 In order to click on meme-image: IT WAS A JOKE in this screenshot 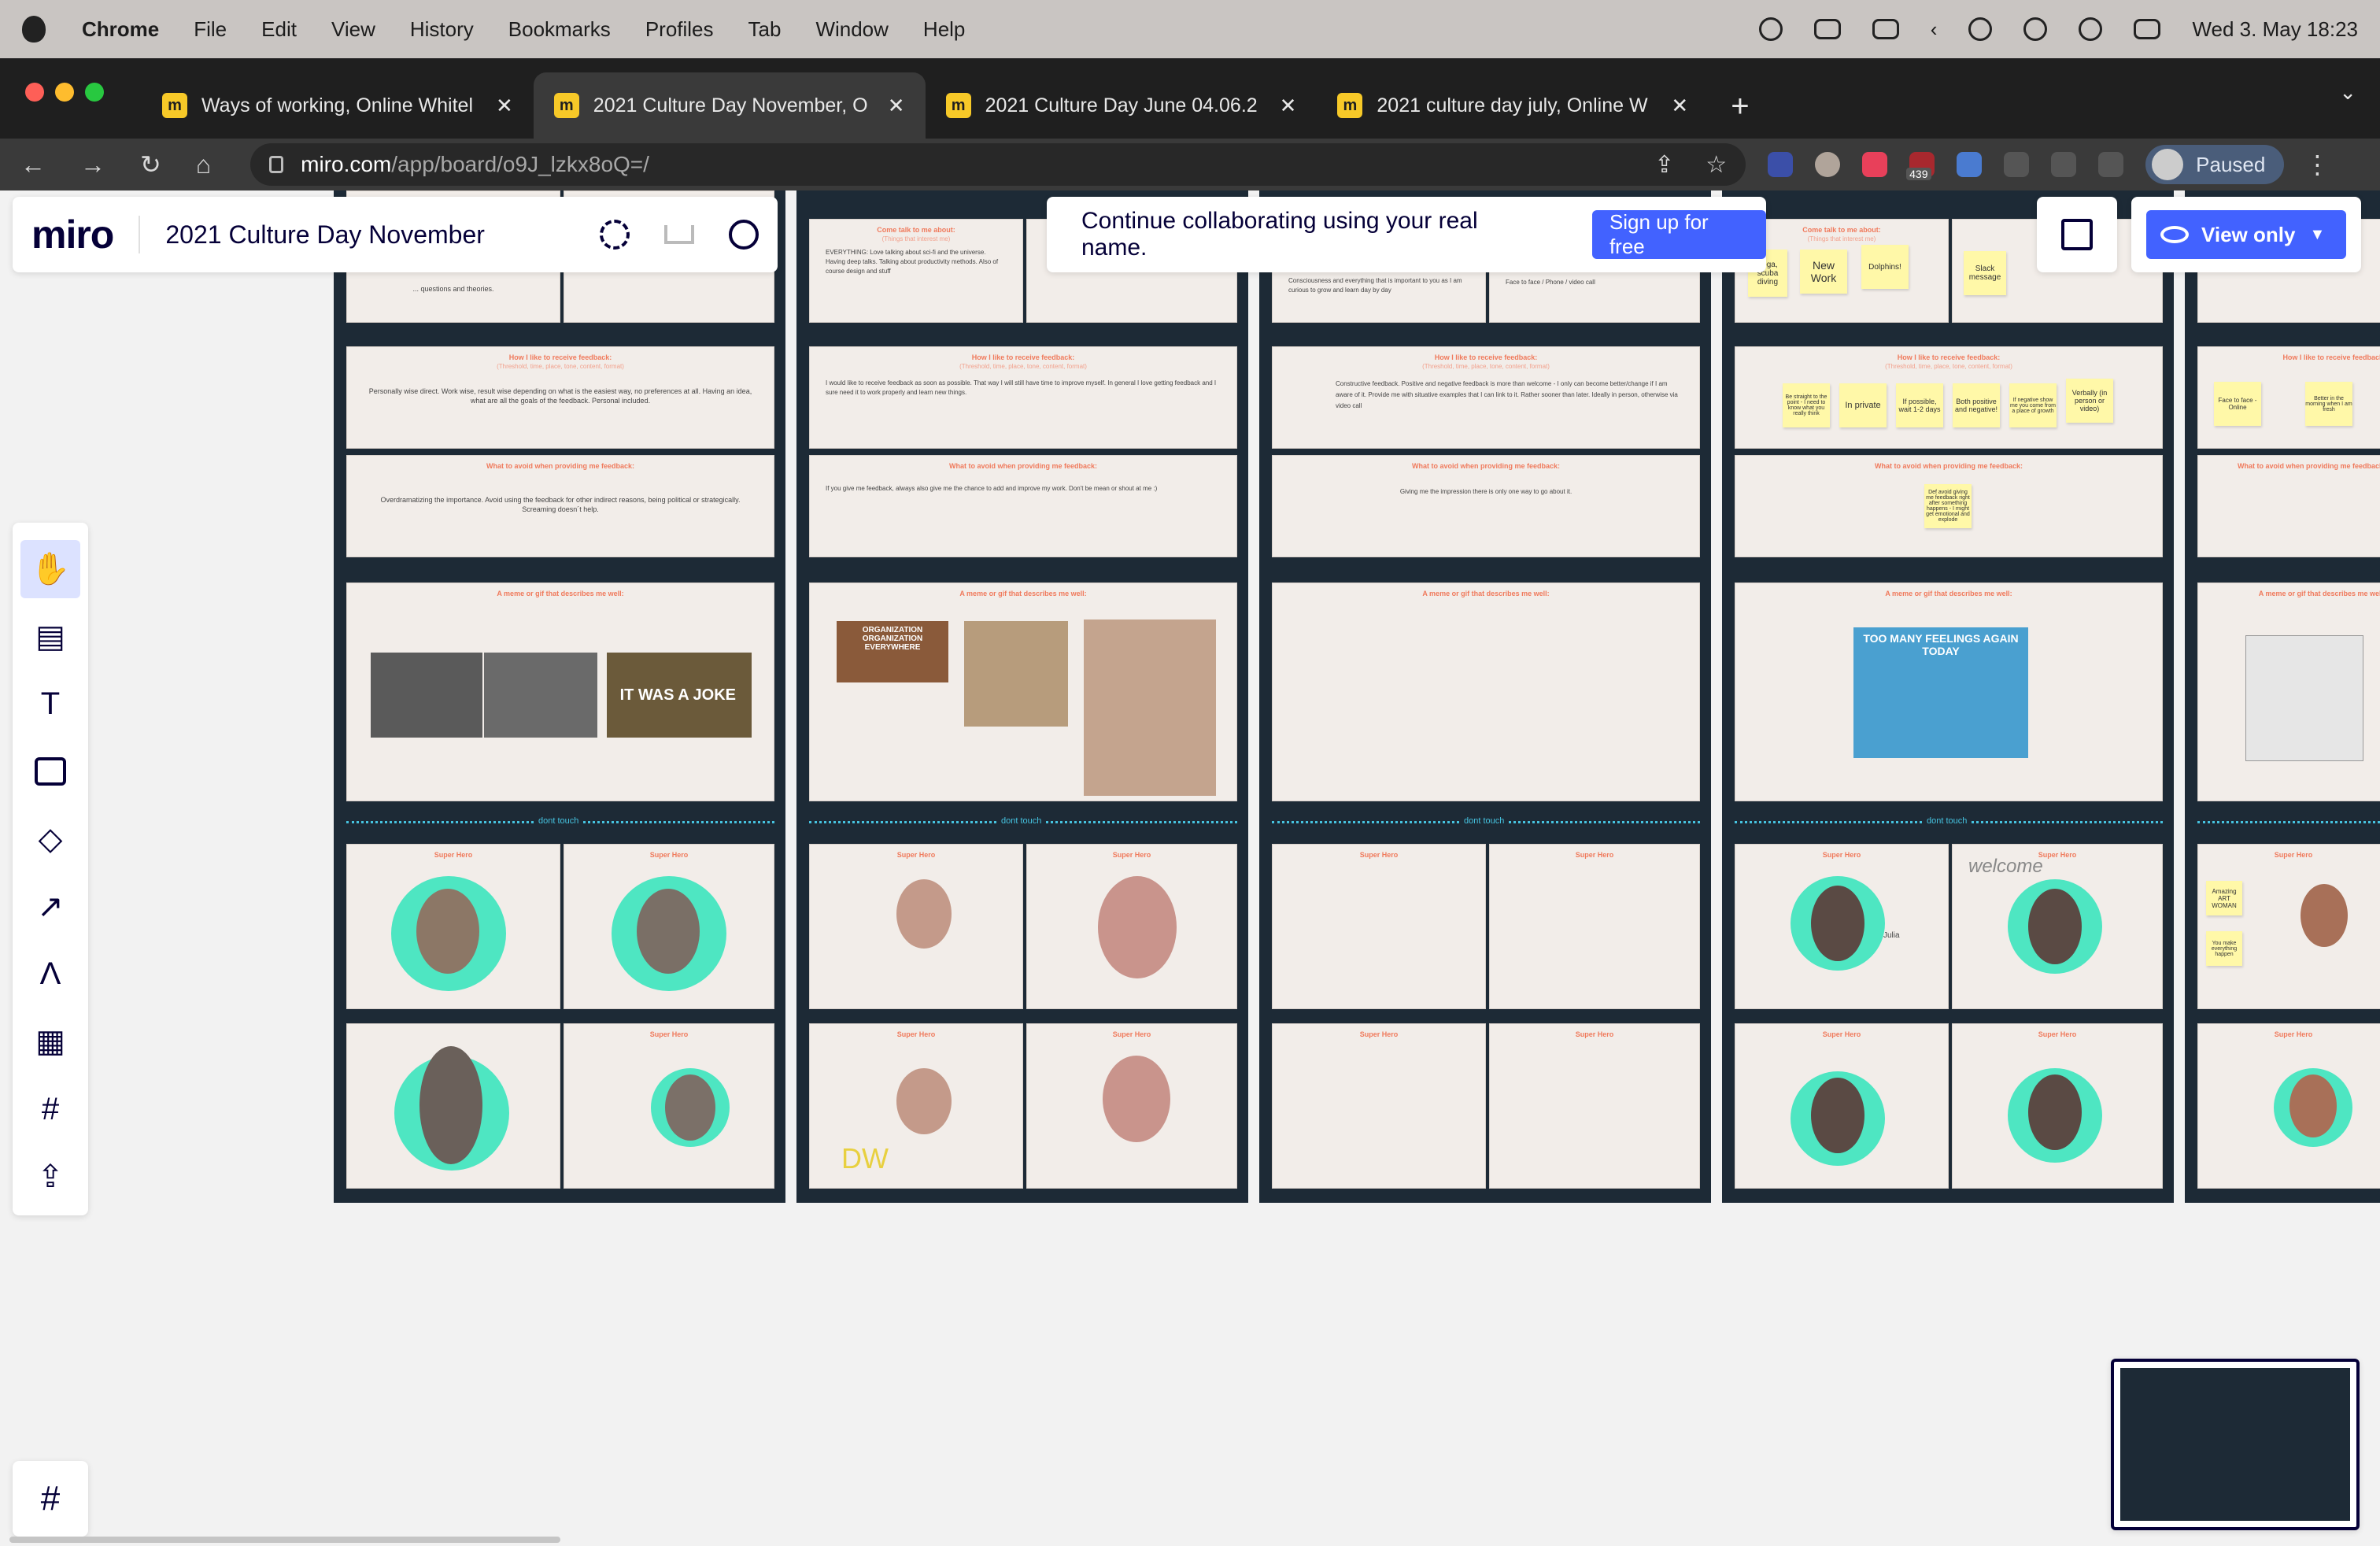, I will do `click(679, 695)`.